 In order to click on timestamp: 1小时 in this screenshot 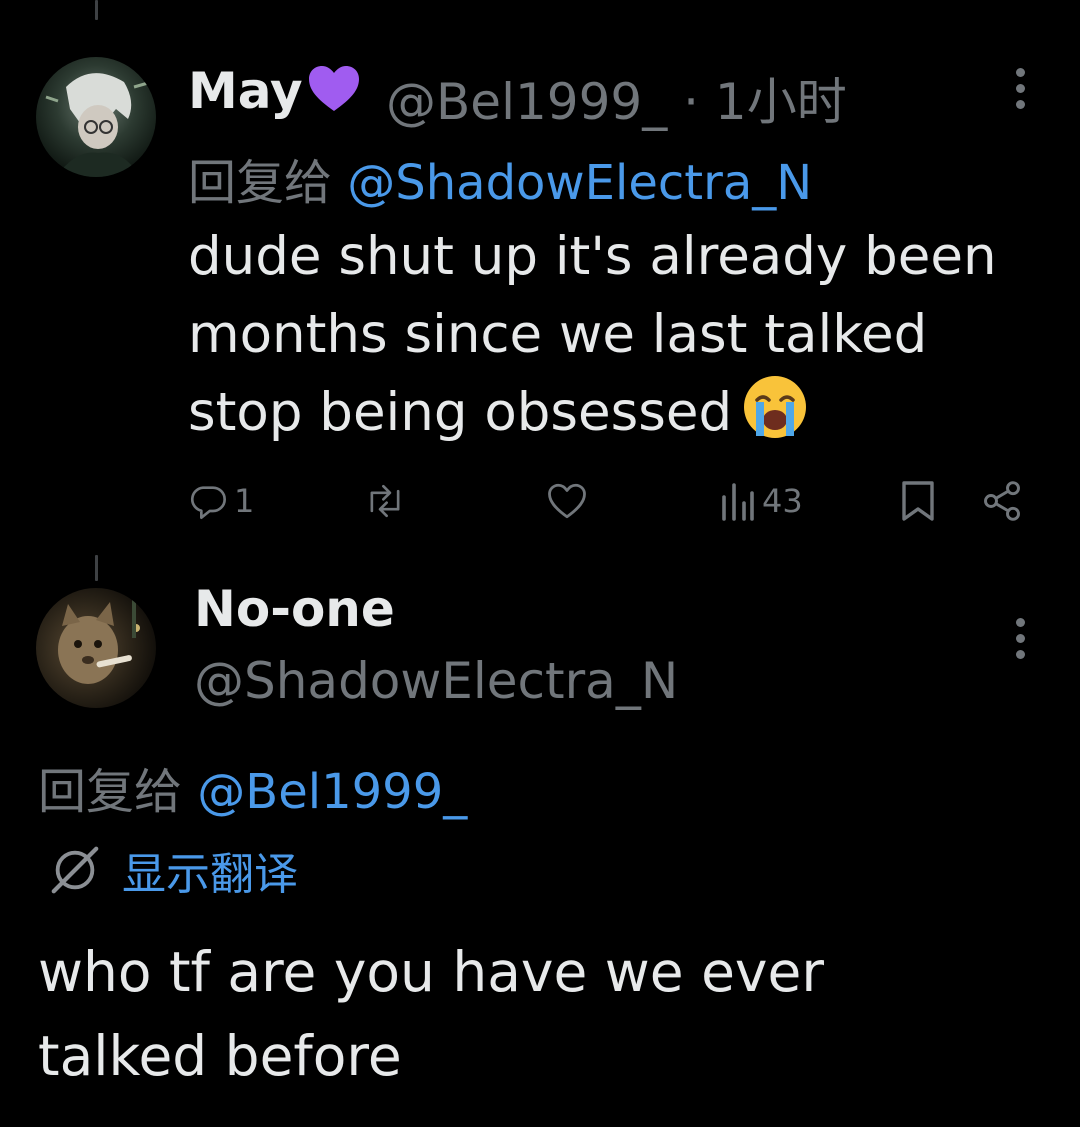, I will do `click(781, 102)`.